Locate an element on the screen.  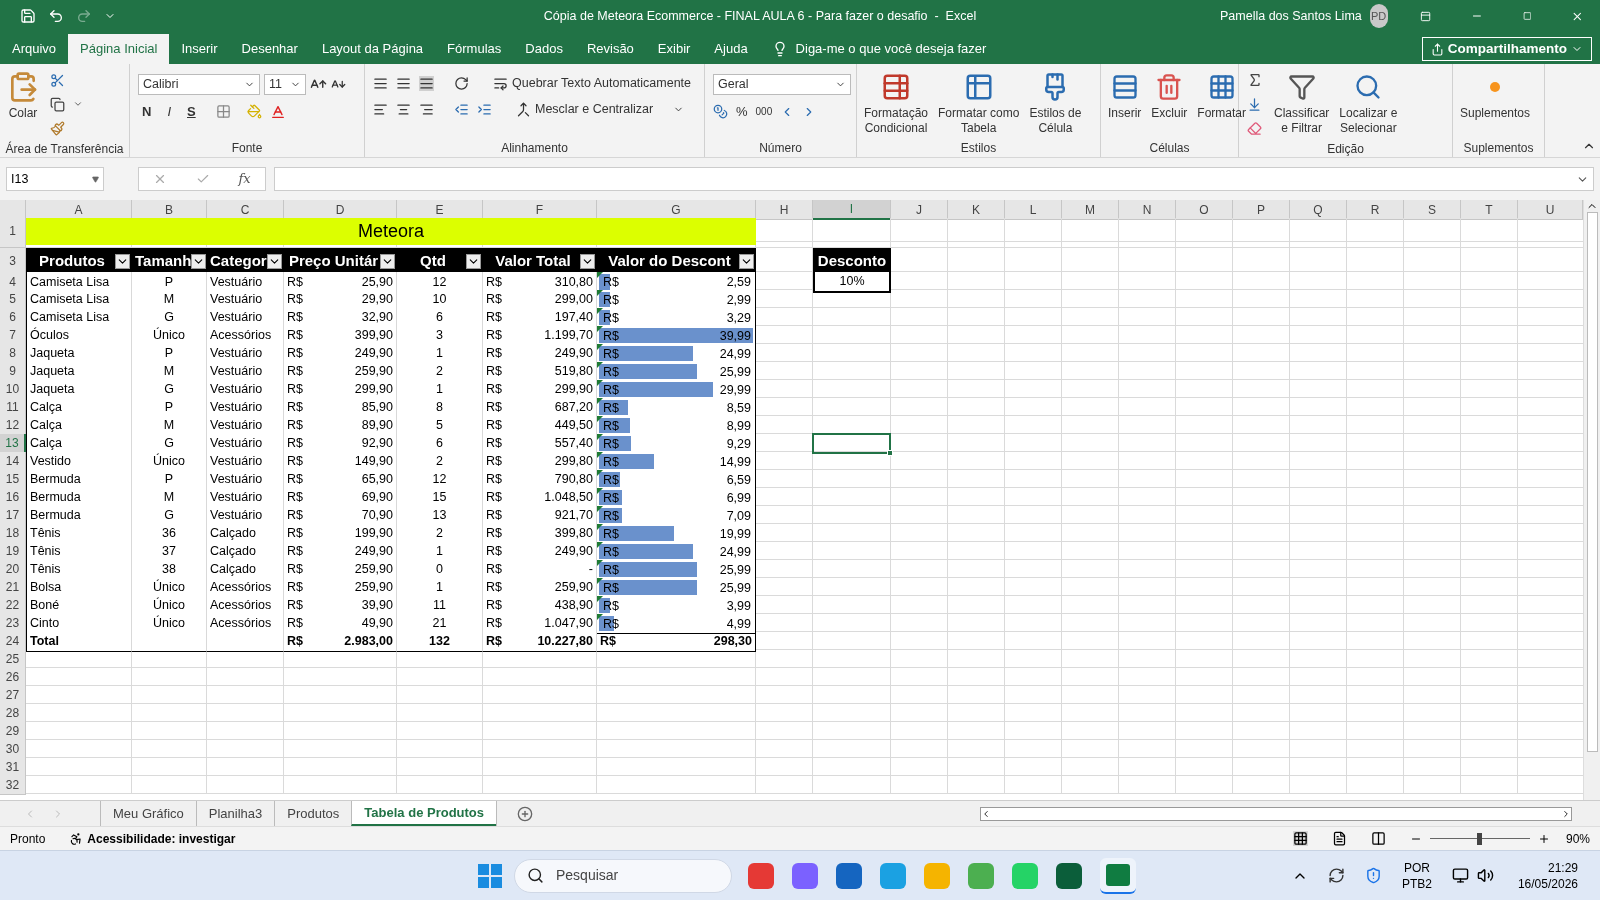
zoom-in-icon is located at coordinates (1543, 838).